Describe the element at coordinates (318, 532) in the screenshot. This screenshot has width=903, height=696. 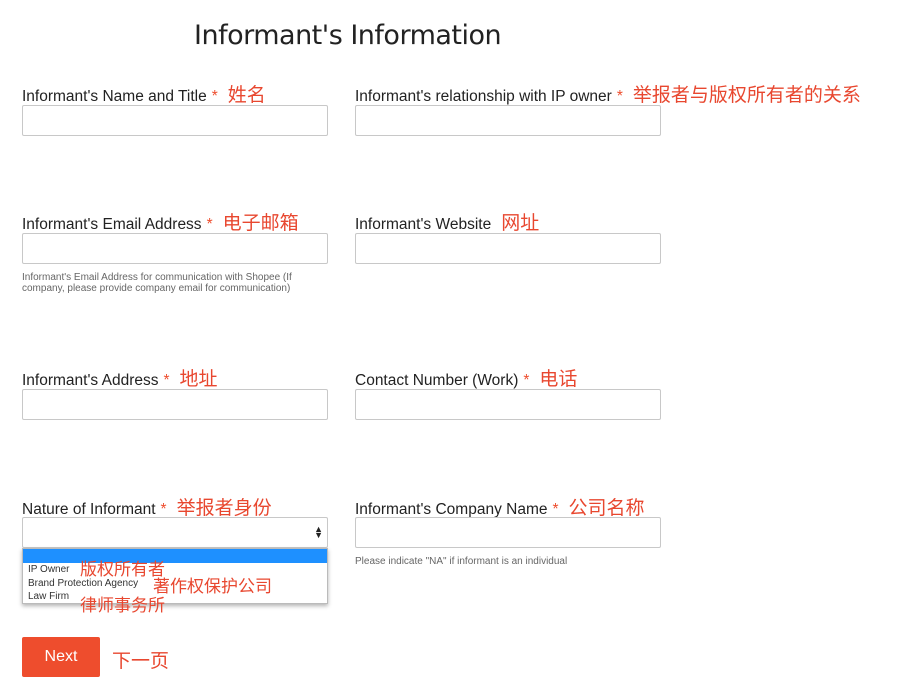
I see `updown-arrow-icon: ▲ ▼` at that location.